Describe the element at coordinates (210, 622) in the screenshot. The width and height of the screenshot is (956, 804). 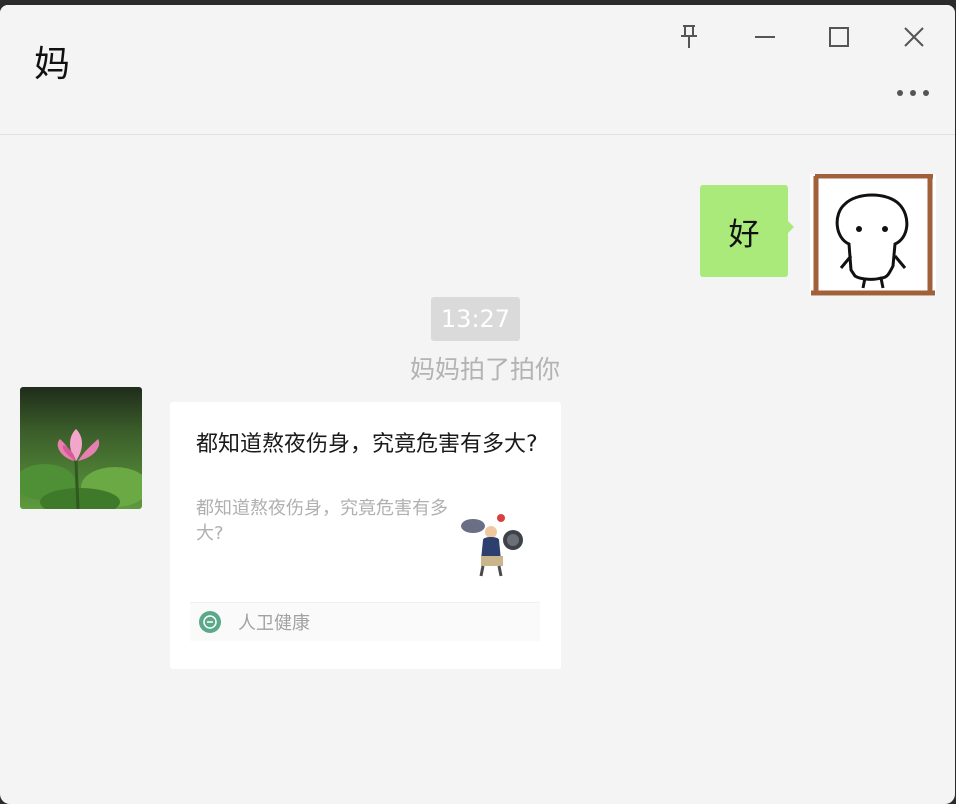
I see `source-logo-icon` at that location.